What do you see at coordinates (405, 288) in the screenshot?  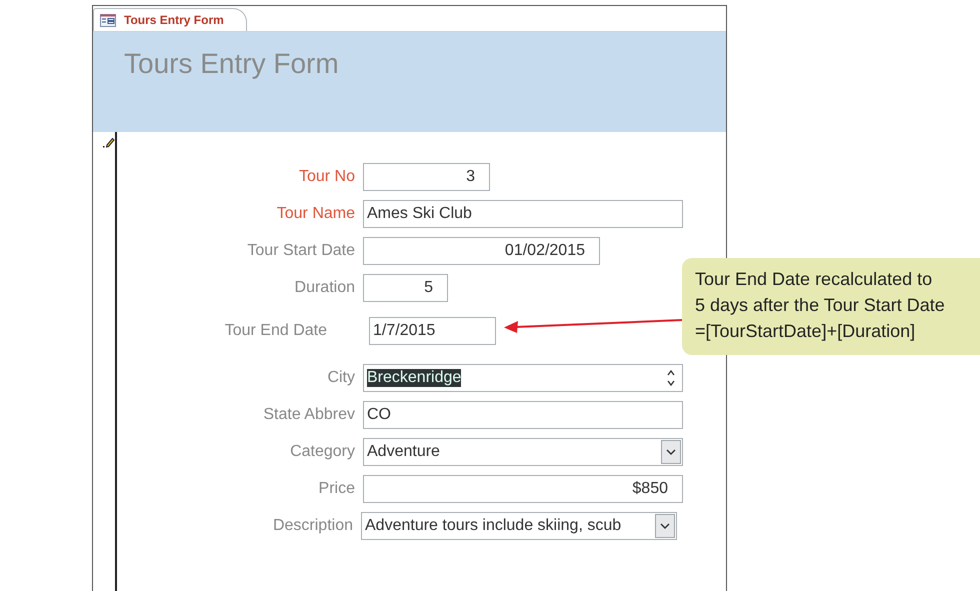 I see `input-field: 5` at bounding box center [405, 288].